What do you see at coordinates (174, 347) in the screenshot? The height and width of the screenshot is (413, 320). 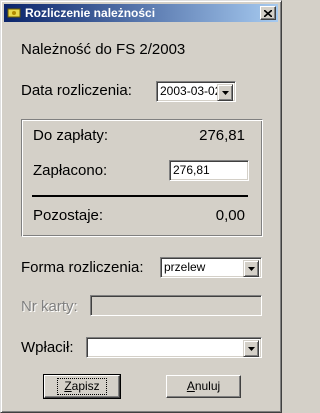 I see `wplacil-select` at bounding box center [174, 347].